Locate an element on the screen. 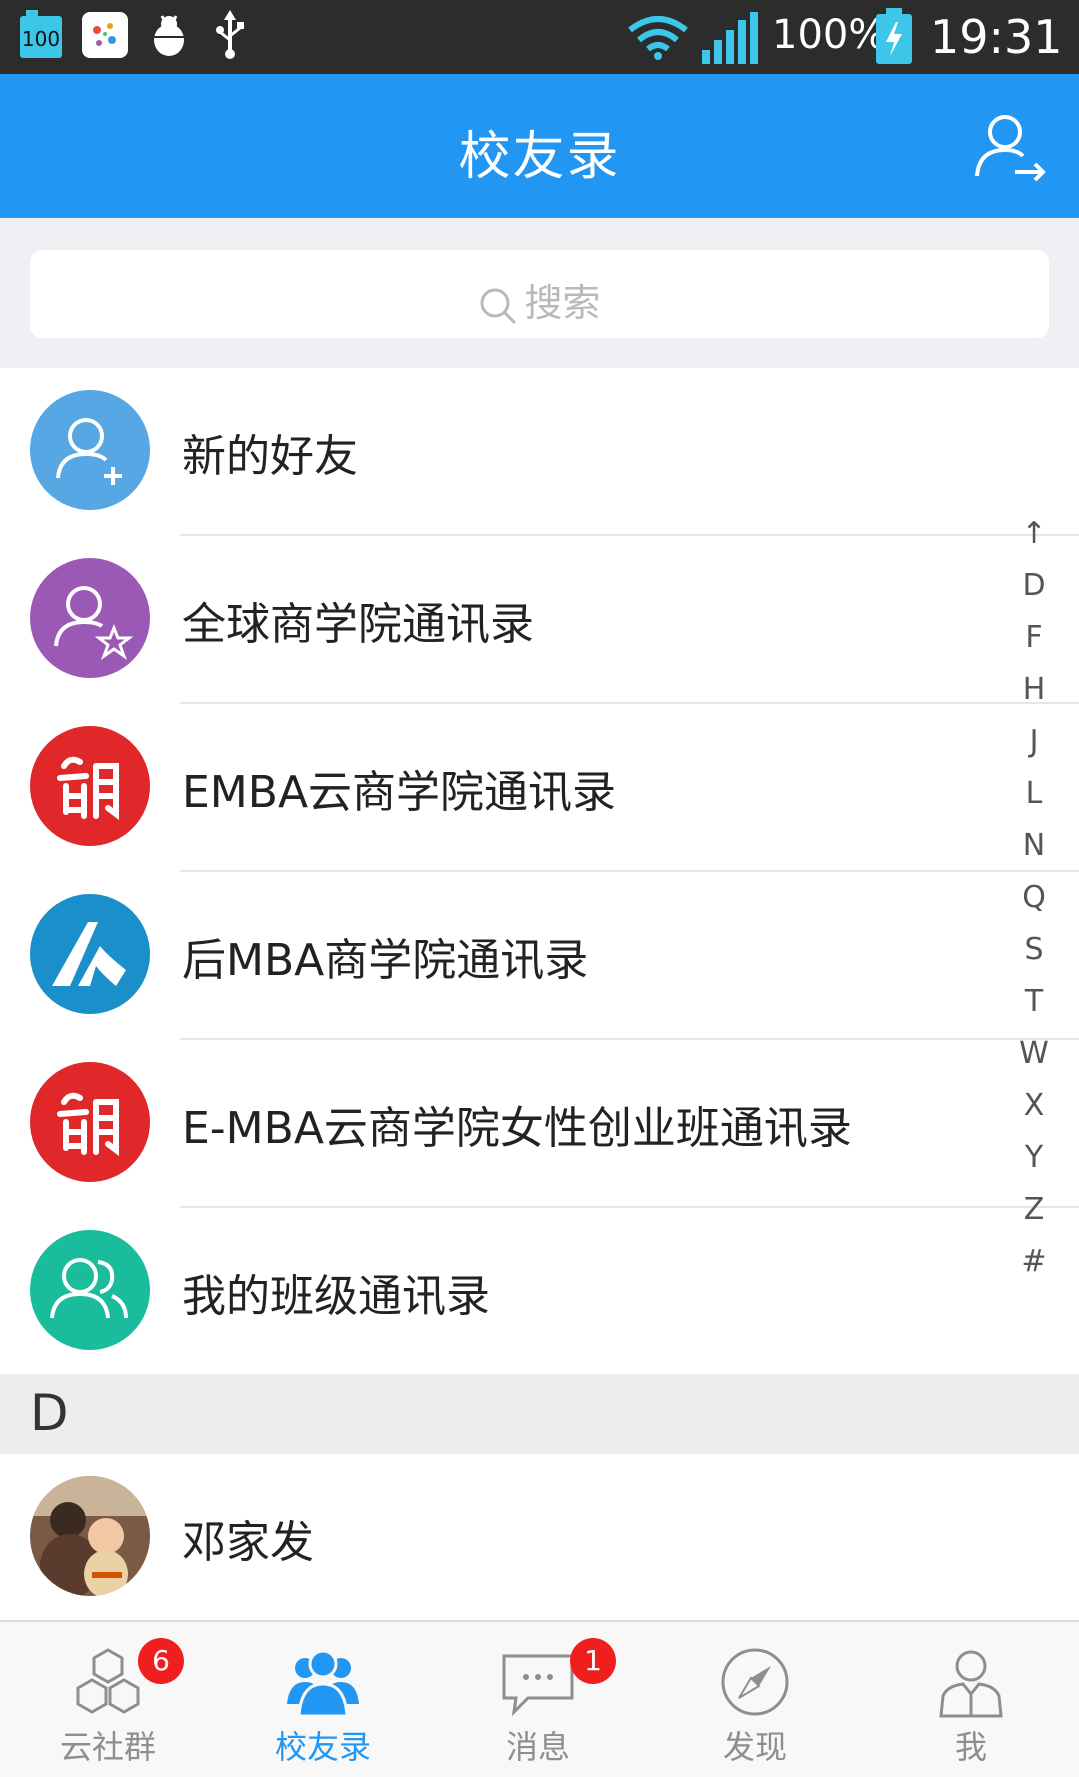  list-item-label: 全球商学院通讯录 is located at coordinates (358, 624).